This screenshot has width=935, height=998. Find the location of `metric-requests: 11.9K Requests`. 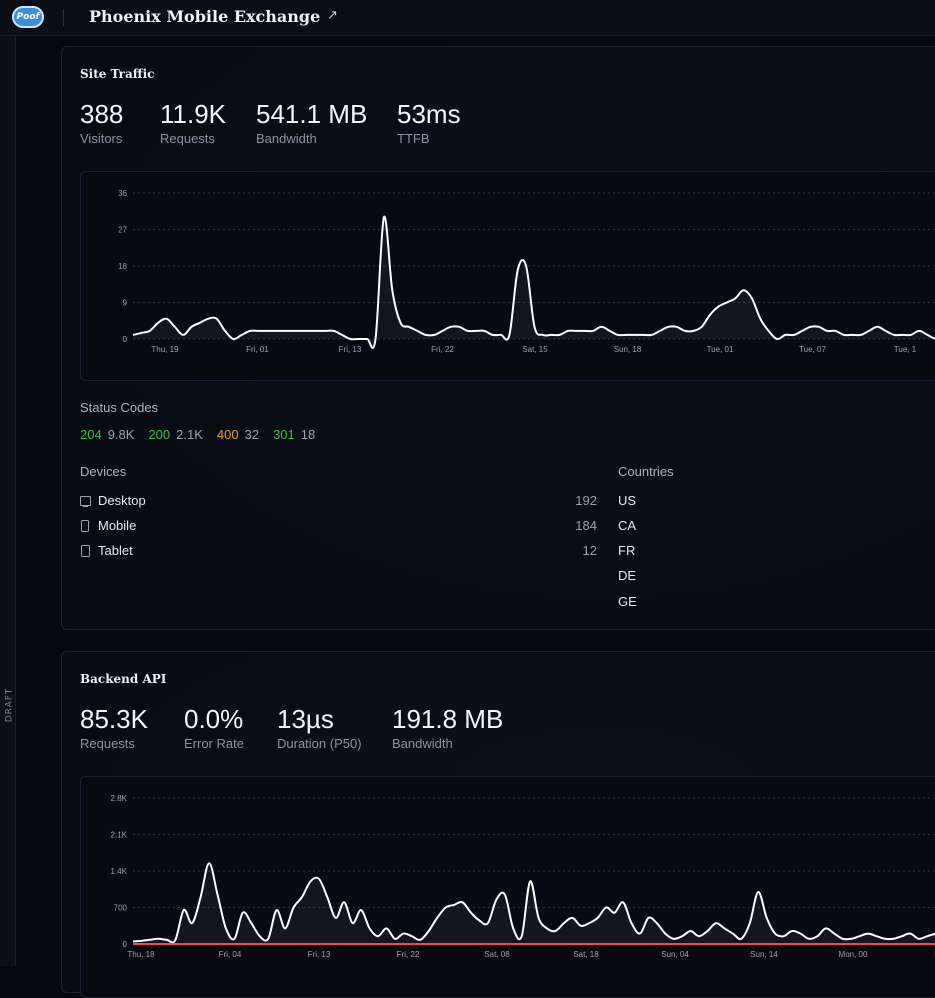

metric-requests: 11.9K Requests is located at coordinates (193, 122).